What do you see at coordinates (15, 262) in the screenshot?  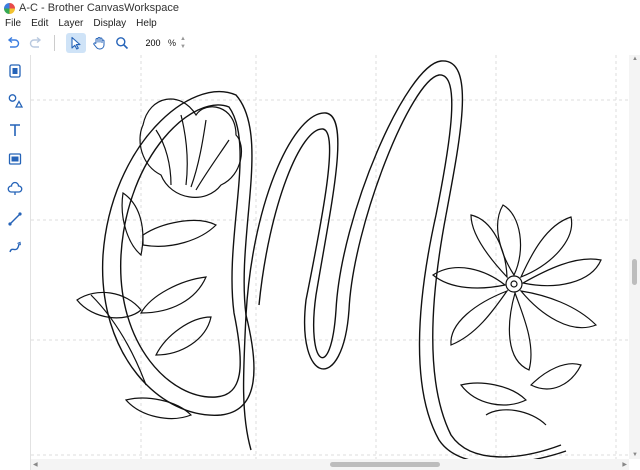 I see `tool-sidebar` at bounding box center [15, 262].